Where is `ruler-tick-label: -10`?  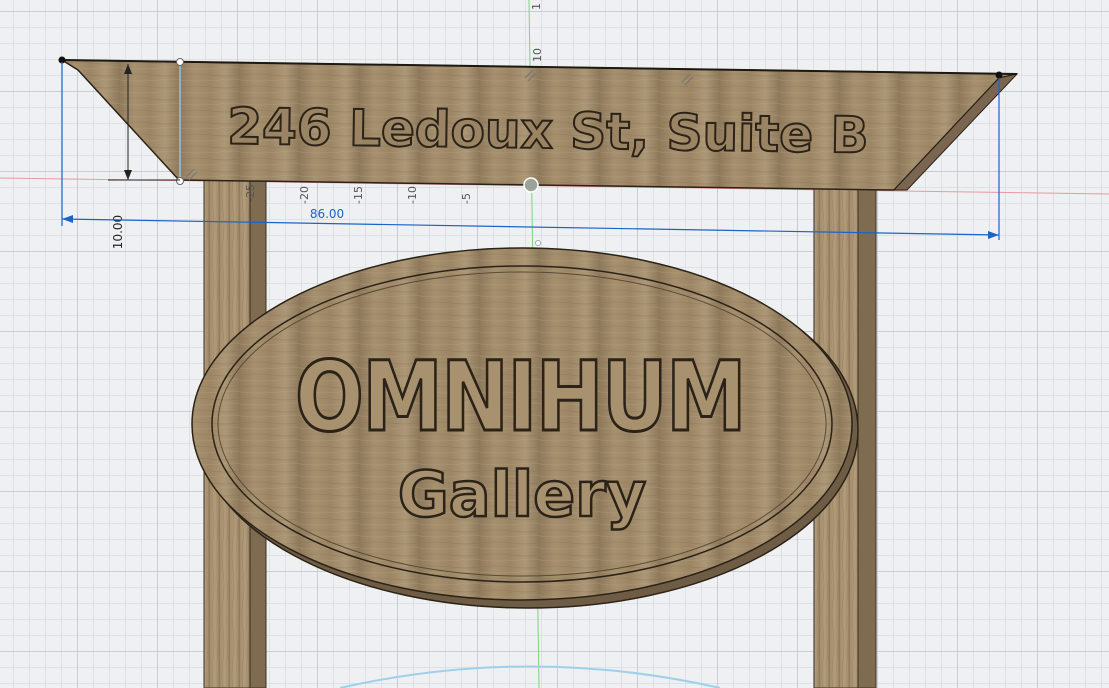
ruler-tick-label: -10 is located at coordinates (412, 195).